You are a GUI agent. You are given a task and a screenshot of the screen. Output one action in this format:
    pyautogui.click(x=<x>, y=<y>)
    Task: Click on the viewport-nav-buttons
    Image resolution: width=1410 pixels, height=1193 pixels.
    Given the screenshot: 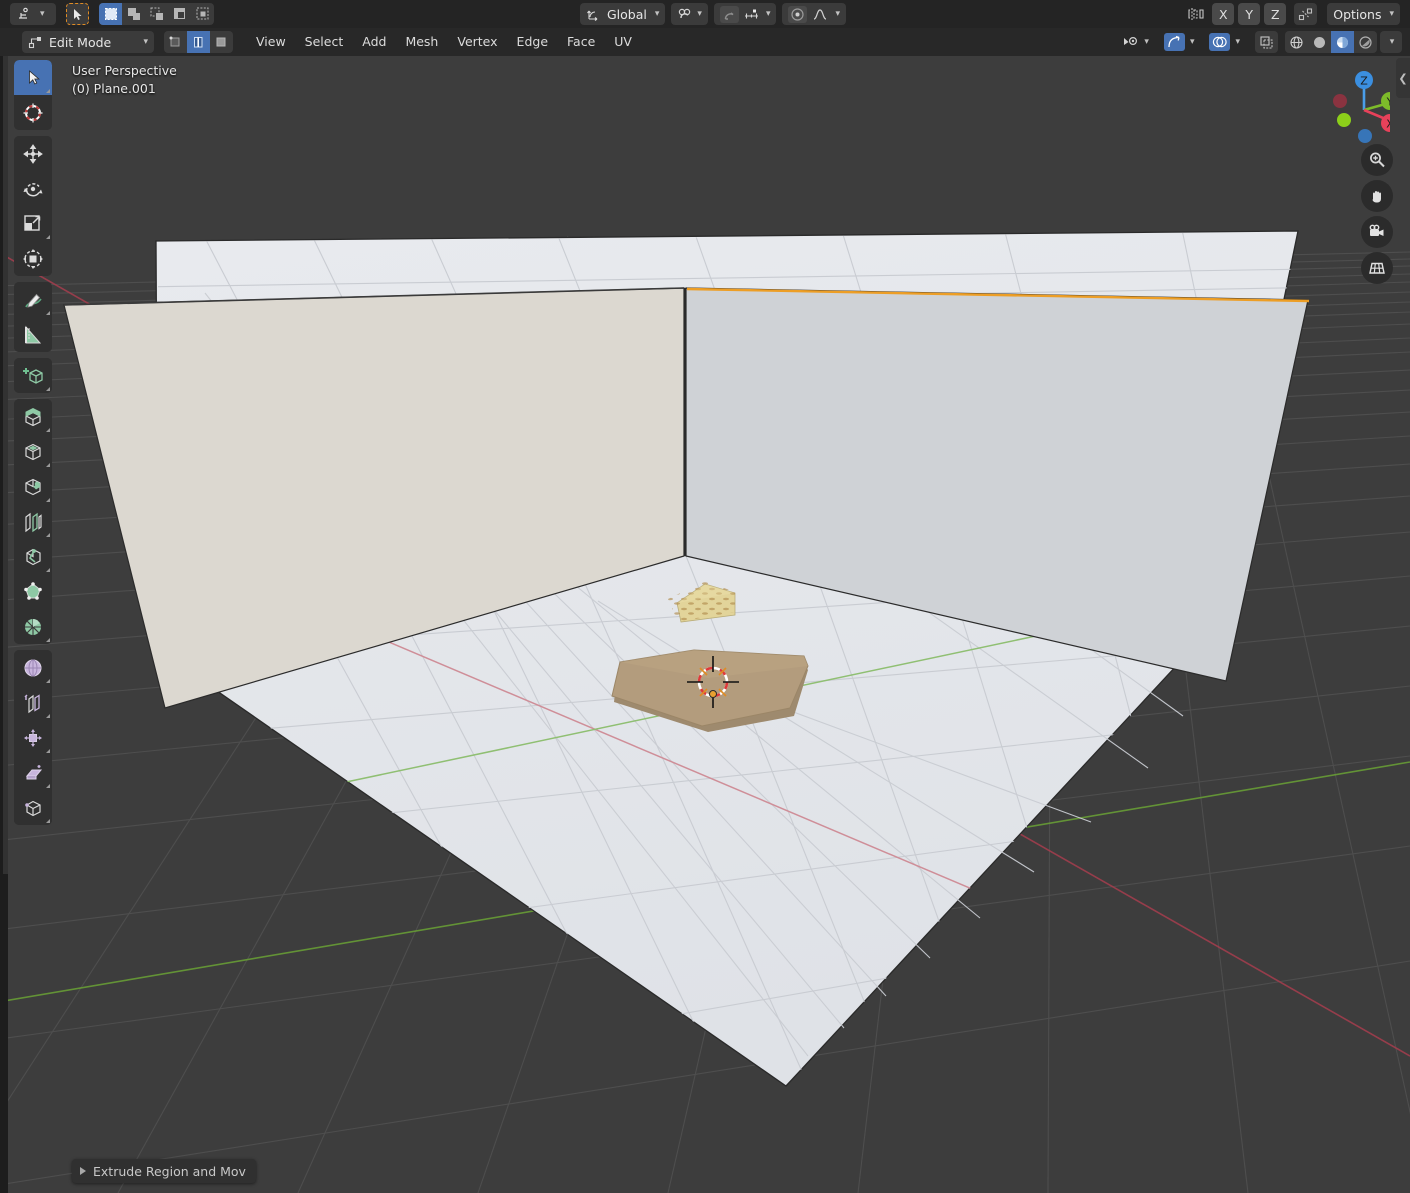 What is the action you would take?
    pyautogui.click(x=1377, y=214)
    